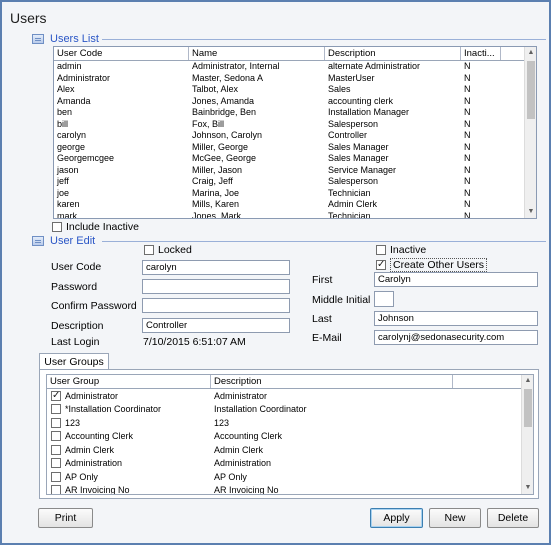 Image resolution: width=551 pixels, height=545 pixels. Describe the element at coordinates (295, 171) in the screenshot. I see `table-row: jason Miller, Jason Service Manager N` at that location.